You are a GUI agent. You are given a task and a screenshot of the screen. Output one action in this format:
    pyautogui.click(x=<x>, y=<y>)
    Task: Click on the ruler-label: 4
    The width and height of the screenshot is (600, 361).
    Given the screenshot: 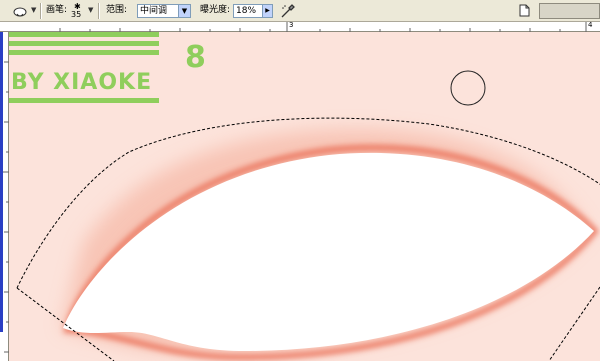 What is the action you would take?
    pyautogui.click(x=590, y=25)
    